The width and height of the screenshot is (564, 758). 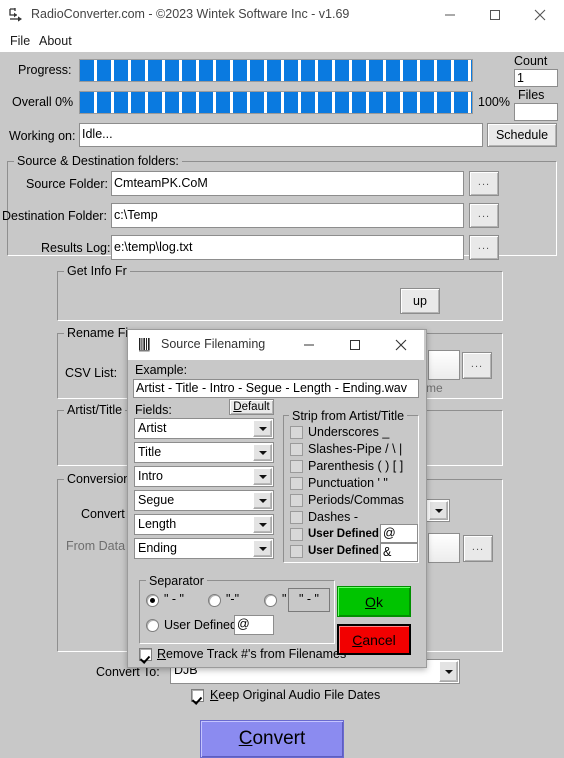 What do you see at coordinates (536, 78) in the screenshot?
I see `count-value: 1` at bounding box center [536, 78].